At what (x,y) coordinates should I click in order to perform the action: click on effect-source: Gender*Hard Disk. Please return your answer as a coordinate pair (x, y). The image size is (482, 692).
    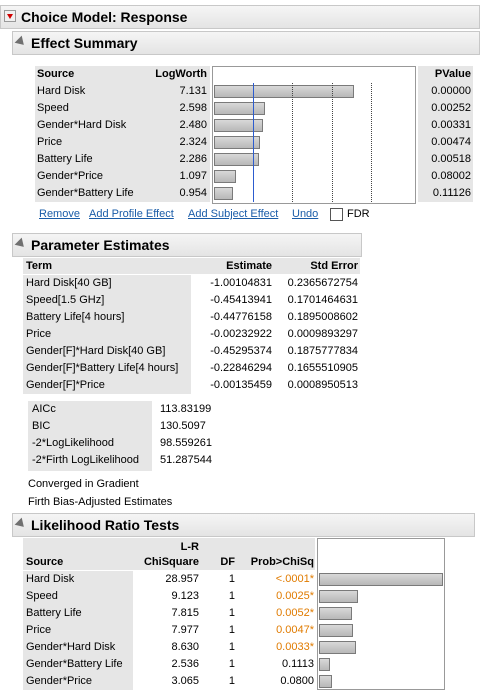
    Looking at the image, I should click on (82, 125).